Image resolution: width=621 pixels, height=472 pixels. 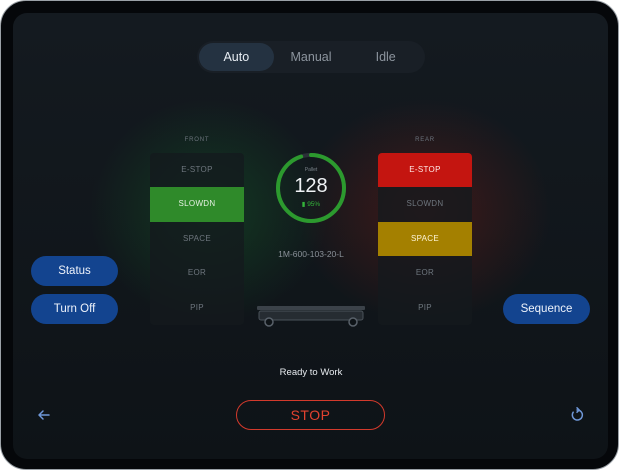 I want to click on rear-zone-space: SPACE, so click(x=425, y=239).